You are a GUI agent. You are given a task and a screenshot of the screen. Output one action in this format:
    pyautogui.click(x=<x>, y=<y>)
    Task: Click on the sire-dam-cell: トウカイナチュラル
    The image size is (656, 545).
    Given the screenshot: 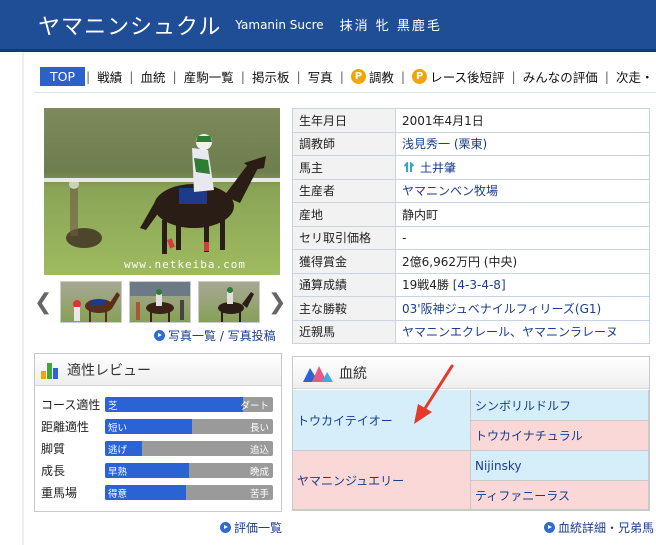 What is the action you would take?
    pyautogui.click(x=560, y=436)
    